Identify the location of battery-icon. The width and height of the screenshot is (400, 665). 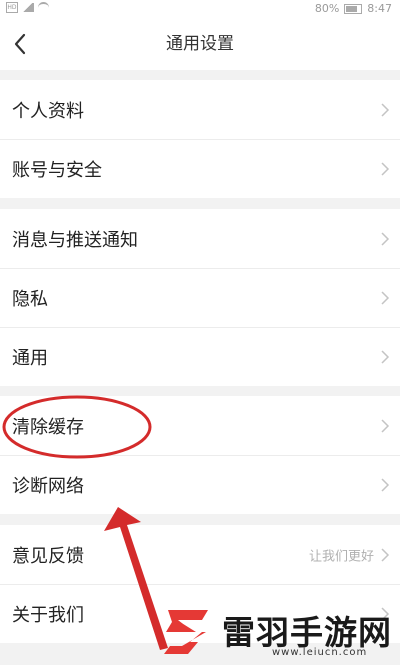
(353, 8).